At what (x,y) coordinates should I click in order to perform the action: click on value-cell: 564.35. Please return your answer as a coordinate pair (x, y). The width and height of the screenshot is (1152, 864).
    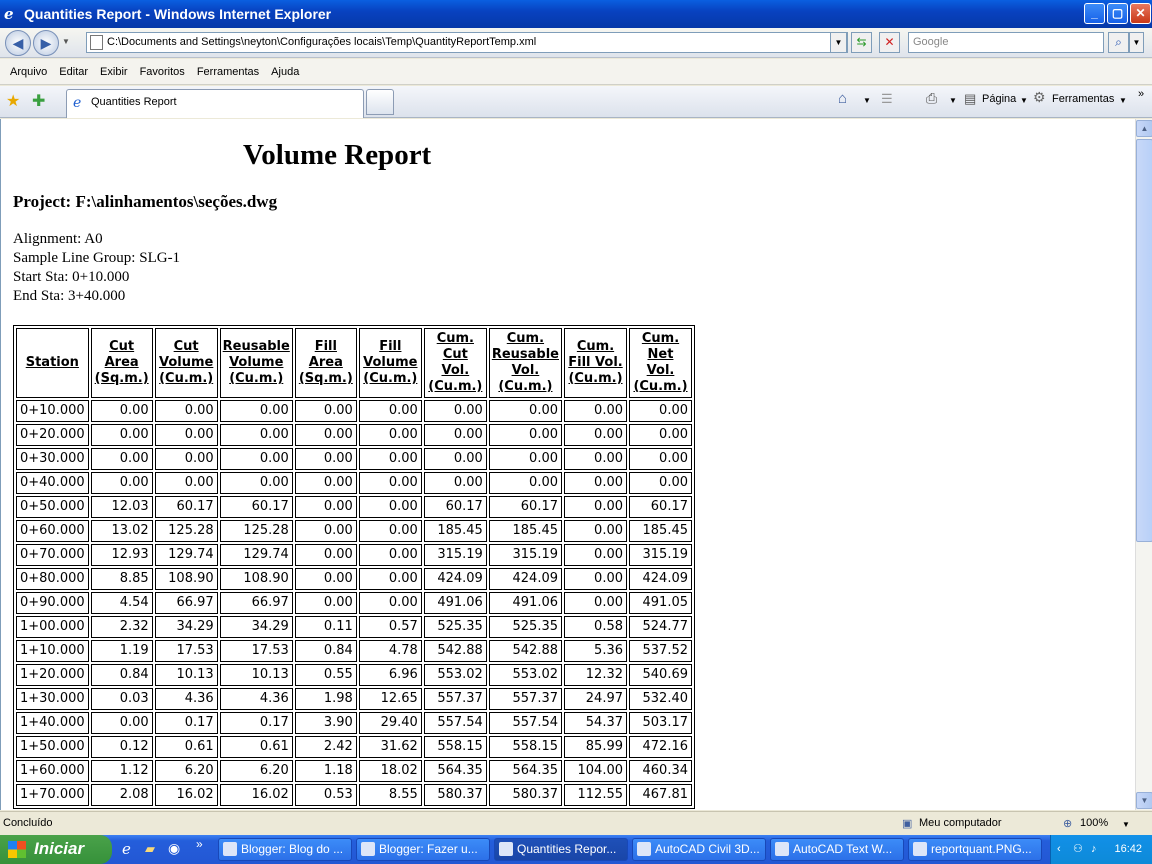
    Looking at the image, I should click on (455, 771).